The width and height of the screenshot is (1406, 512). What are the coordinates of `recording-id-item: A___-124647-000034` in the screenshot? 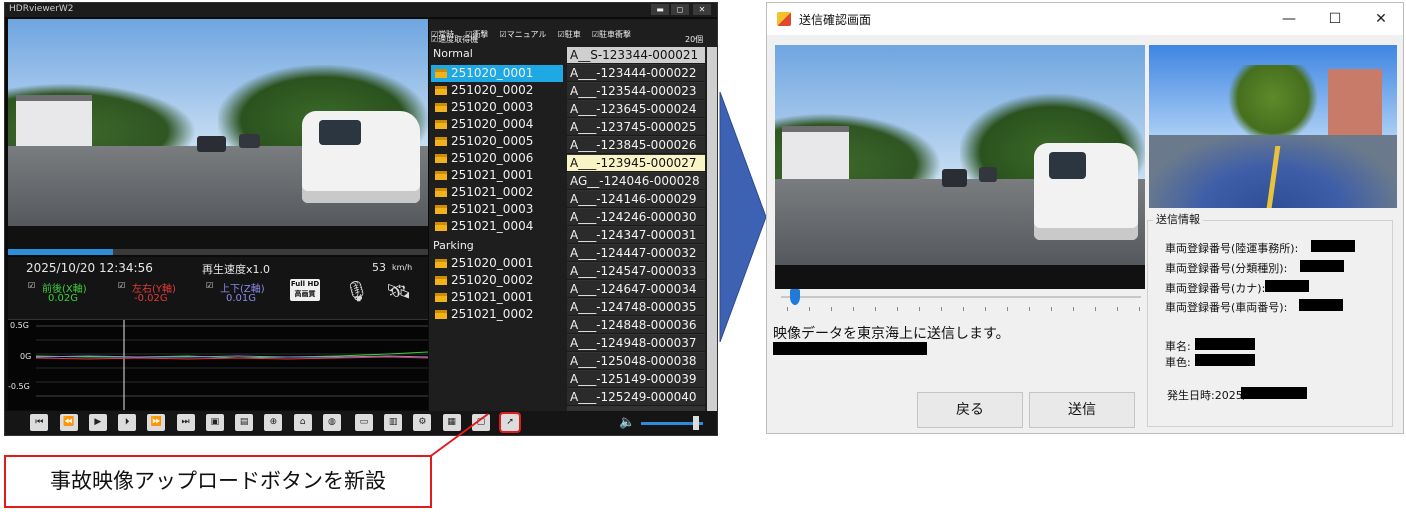 It's located at (636, 289).